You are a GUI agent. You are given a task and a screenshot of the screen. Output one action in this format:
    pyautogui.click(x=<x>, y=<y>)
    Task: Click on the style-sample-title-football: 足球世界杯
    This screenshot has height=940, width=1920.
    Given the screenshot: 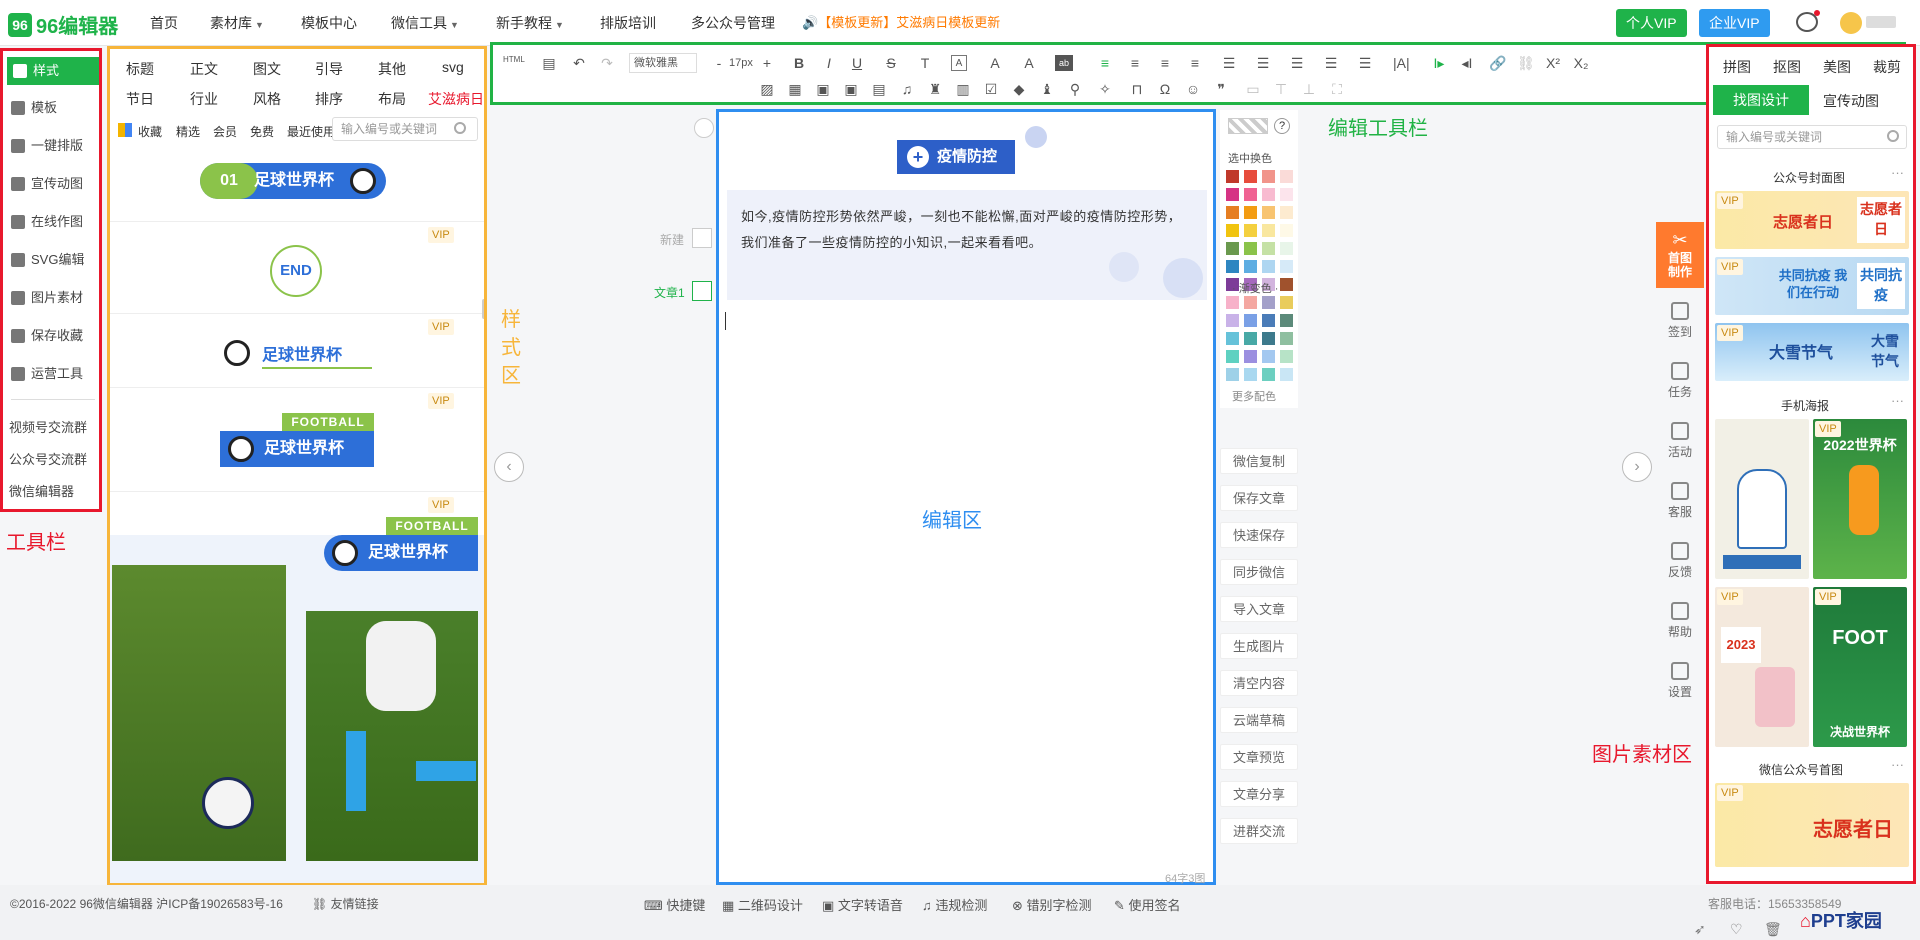 What is the action you would take?
    pyautogui.click(x=297, y=449)
    